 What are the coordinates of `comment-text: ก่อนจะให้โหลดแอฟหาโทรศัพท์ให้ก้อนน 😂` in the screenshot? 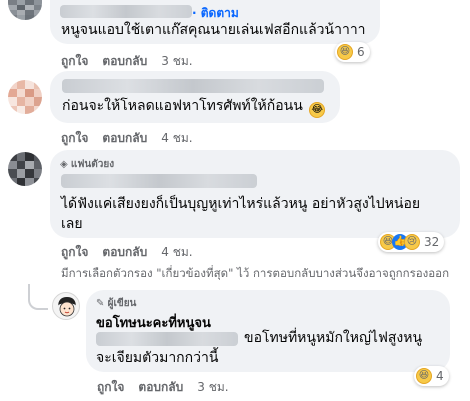 It's located at (194, 107).